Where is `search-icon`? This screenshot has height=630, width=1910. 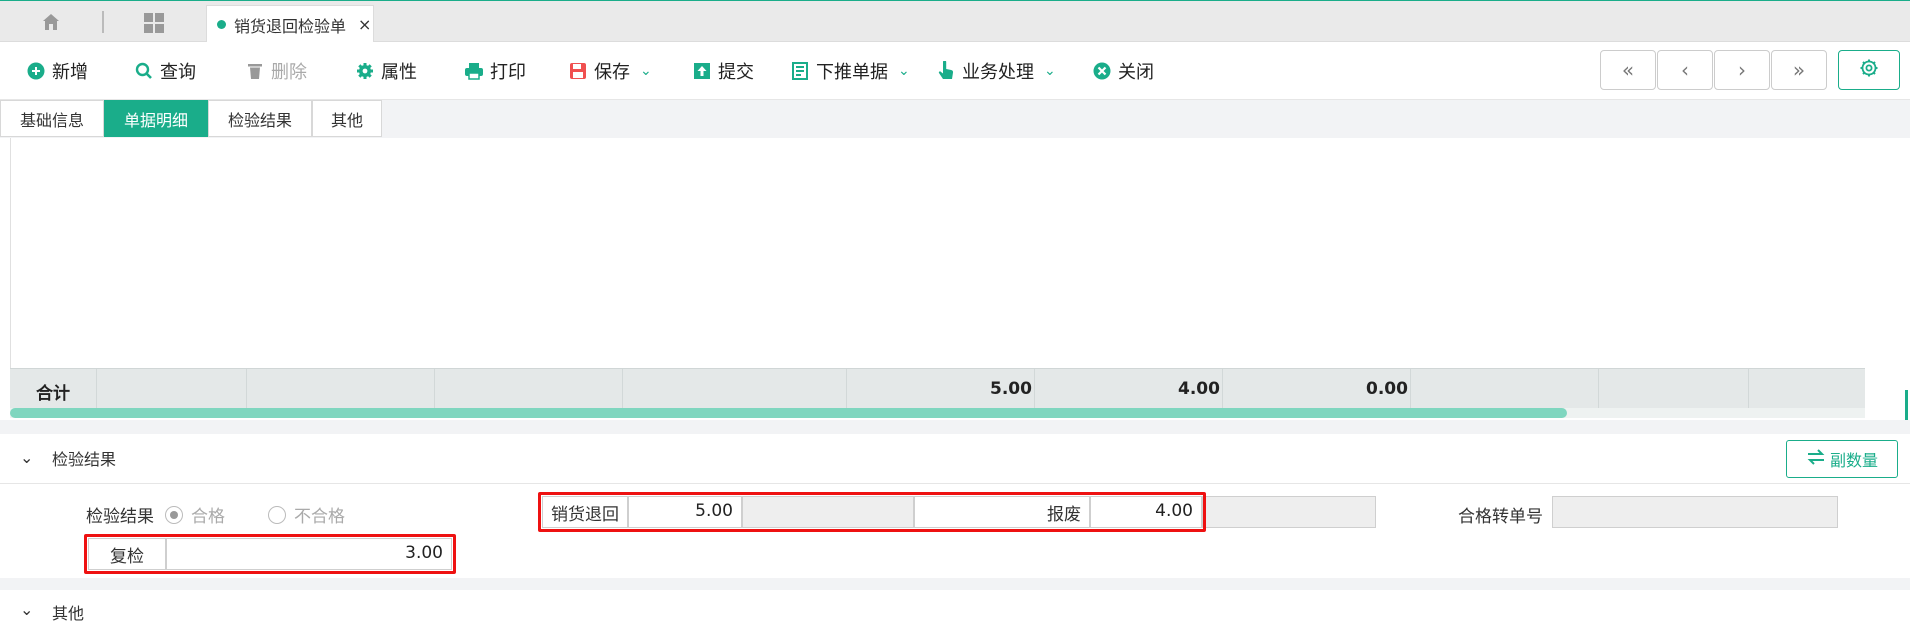
search-icon is located at coordinates (144, 71).